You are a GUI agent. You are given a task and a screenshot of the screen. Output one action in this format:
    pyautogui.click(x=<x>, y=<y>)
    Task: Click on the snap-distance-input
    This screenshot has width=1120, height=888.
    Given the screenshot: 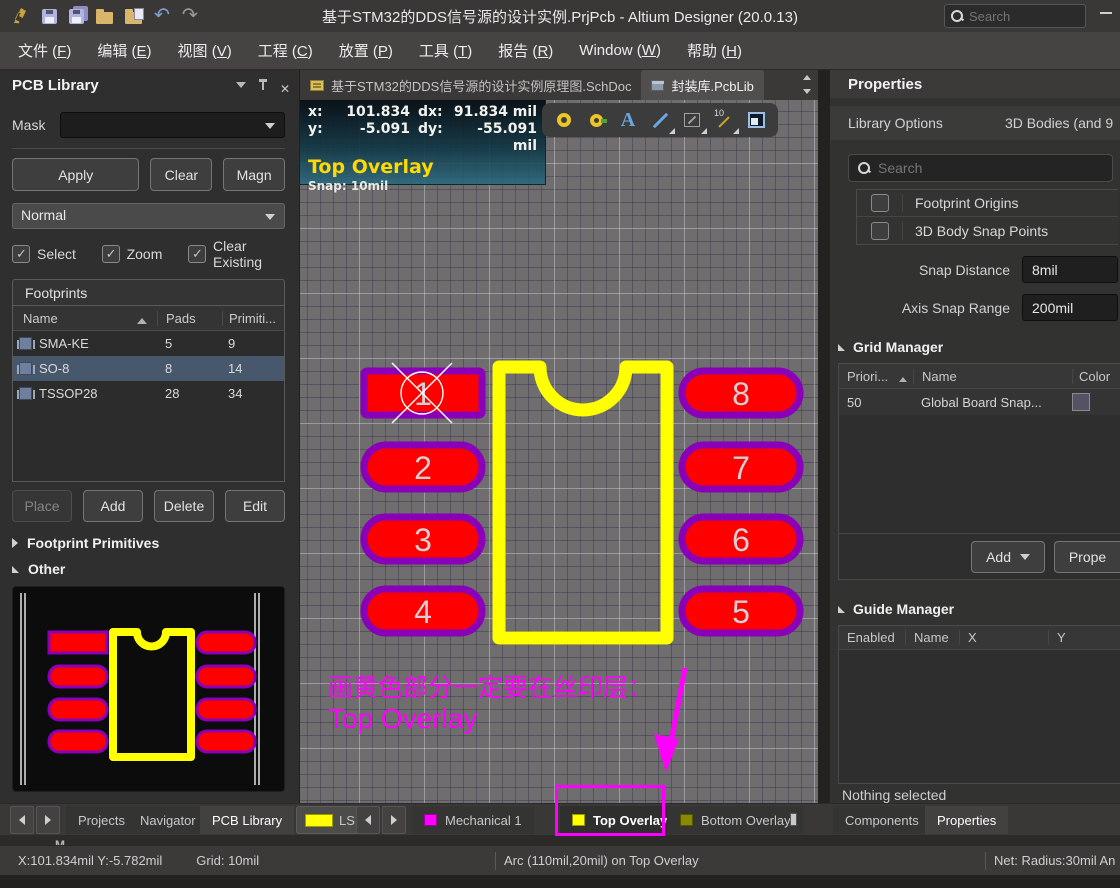 What is the action you would take?
    pyautogui.click(x=1070, y=269)
    